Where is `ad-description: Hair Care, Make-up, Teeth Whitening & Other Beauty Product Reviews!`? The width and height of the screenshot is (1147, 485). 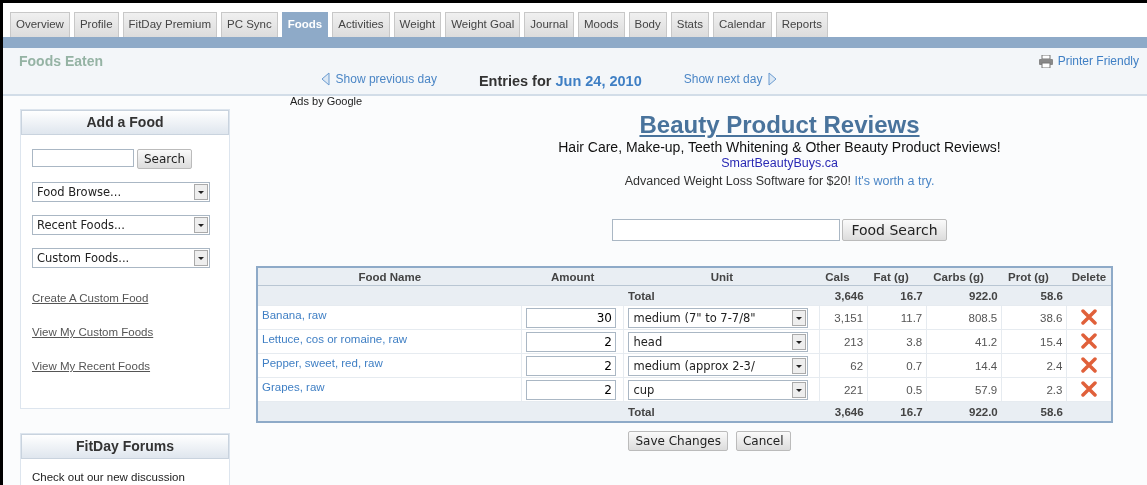 ad-description: Hair Care, Make-up, Teeth Whitening & Other Beauty Product Reviews! is located at coordinates (779, 147).